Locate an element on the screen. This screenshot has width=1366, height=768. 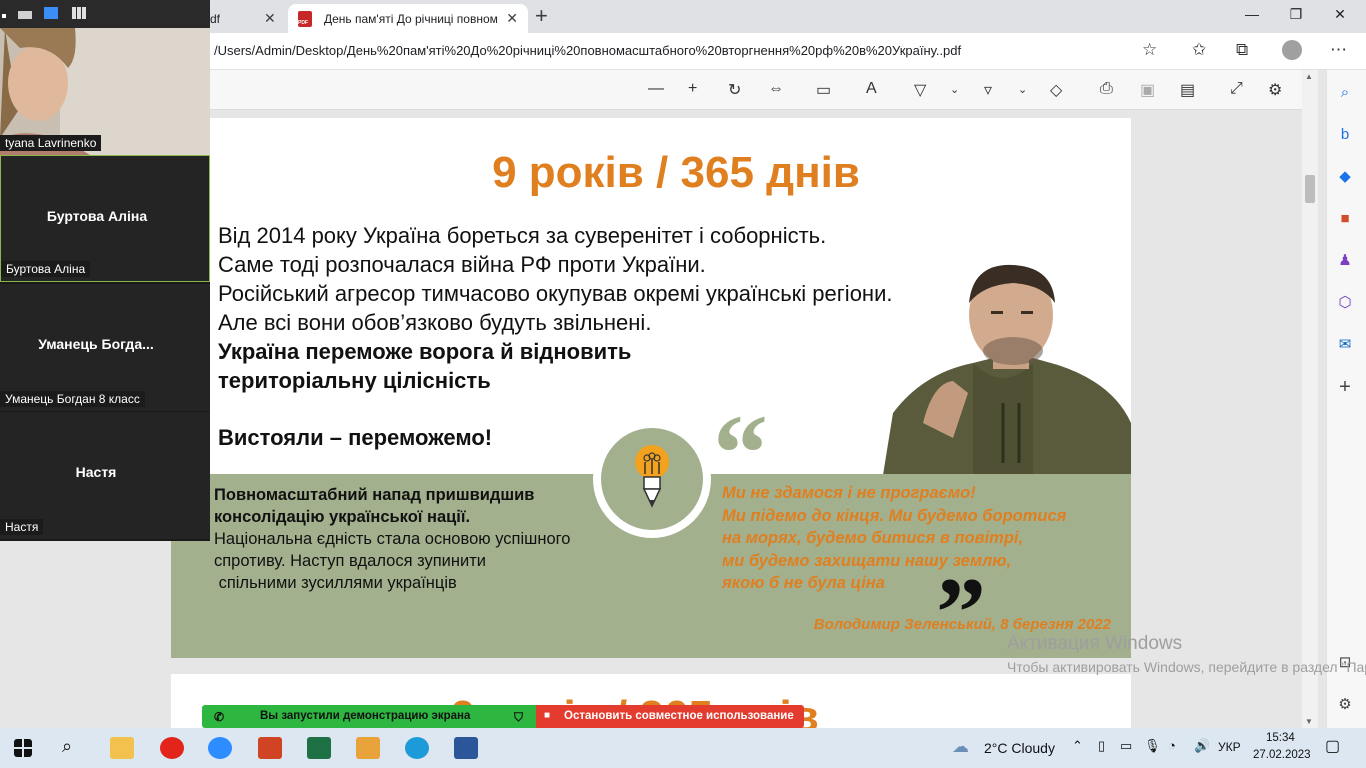
usb-icon: ▯ is located at coordinates (1101, 746).